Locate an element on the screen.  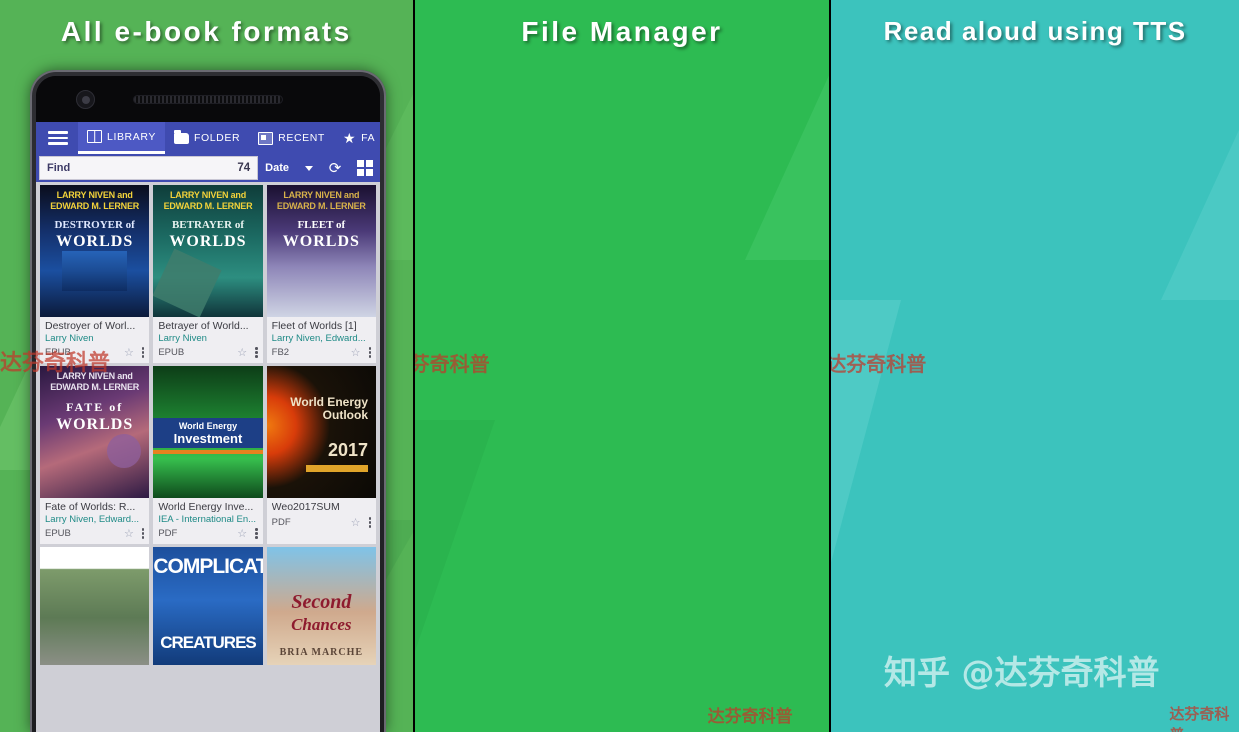
panel-headline: Read aloud using TTS is located at coordinates (1035, 31).